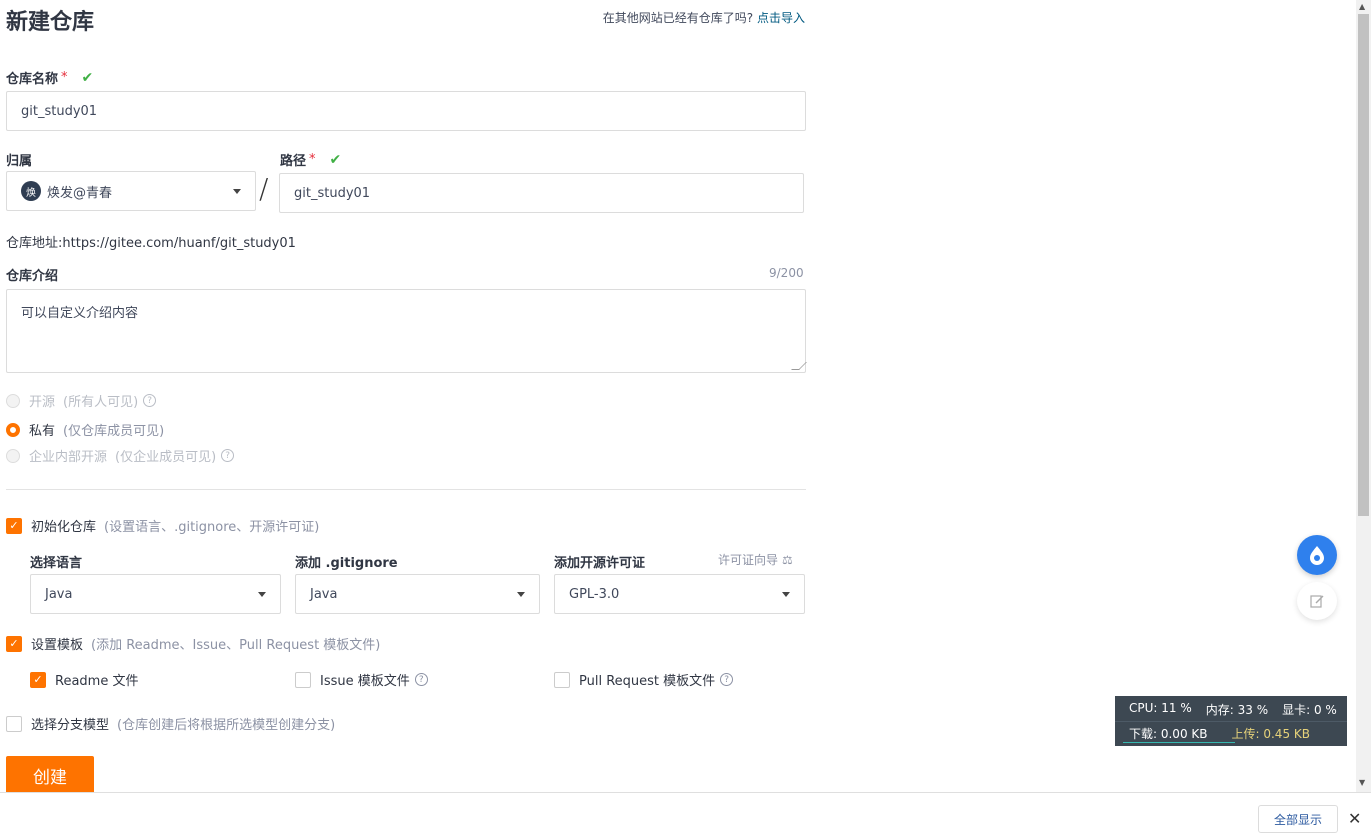 The height and width of the screenshot is (836, 1371). Describe the element at coordinates (57, 645) in the screenshot. I see `template-label: 设置模板` at that location.